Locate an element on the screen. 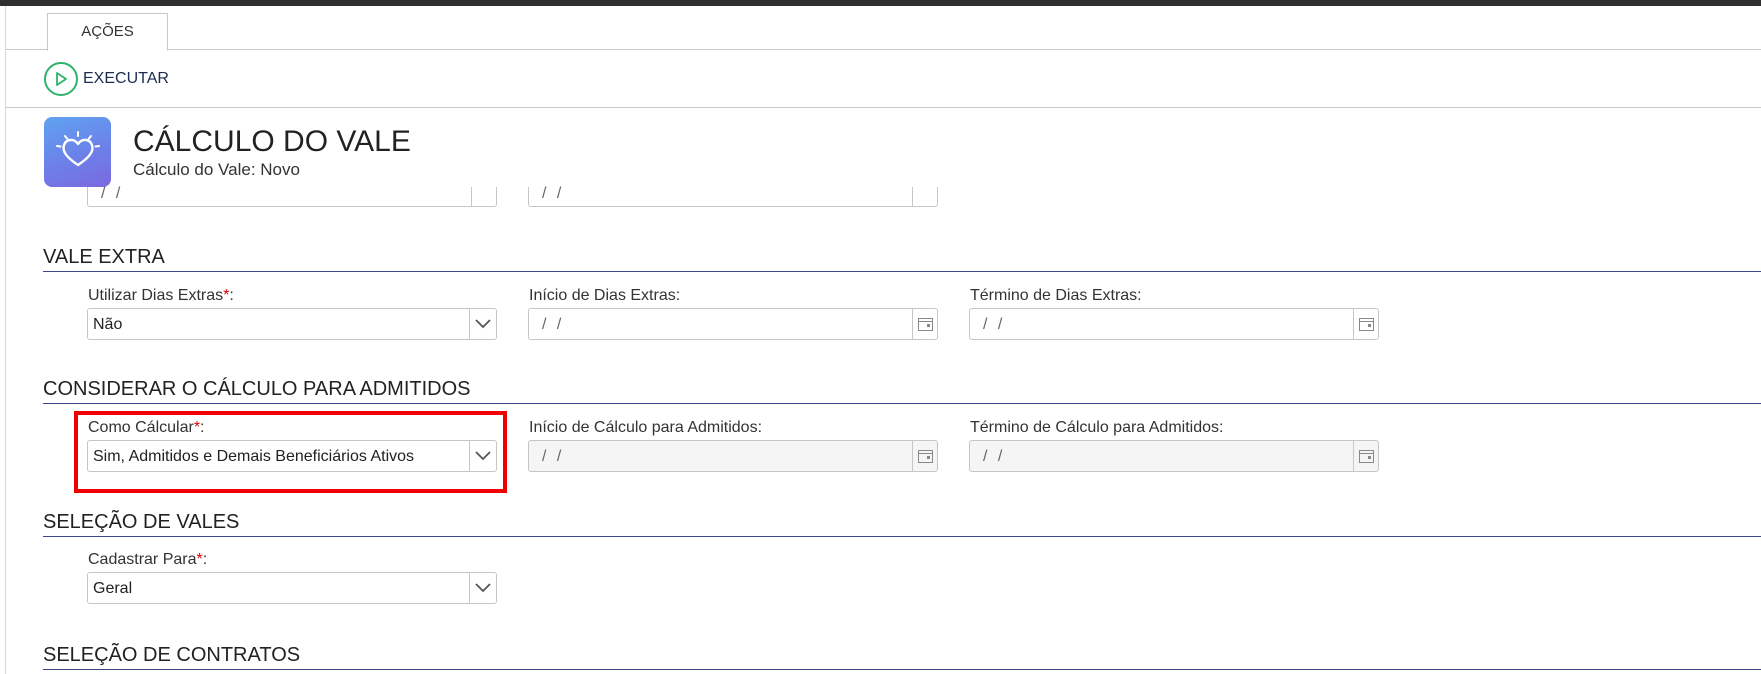  inicio-dias-extras-field: / / is located at coordinates (733, 324).